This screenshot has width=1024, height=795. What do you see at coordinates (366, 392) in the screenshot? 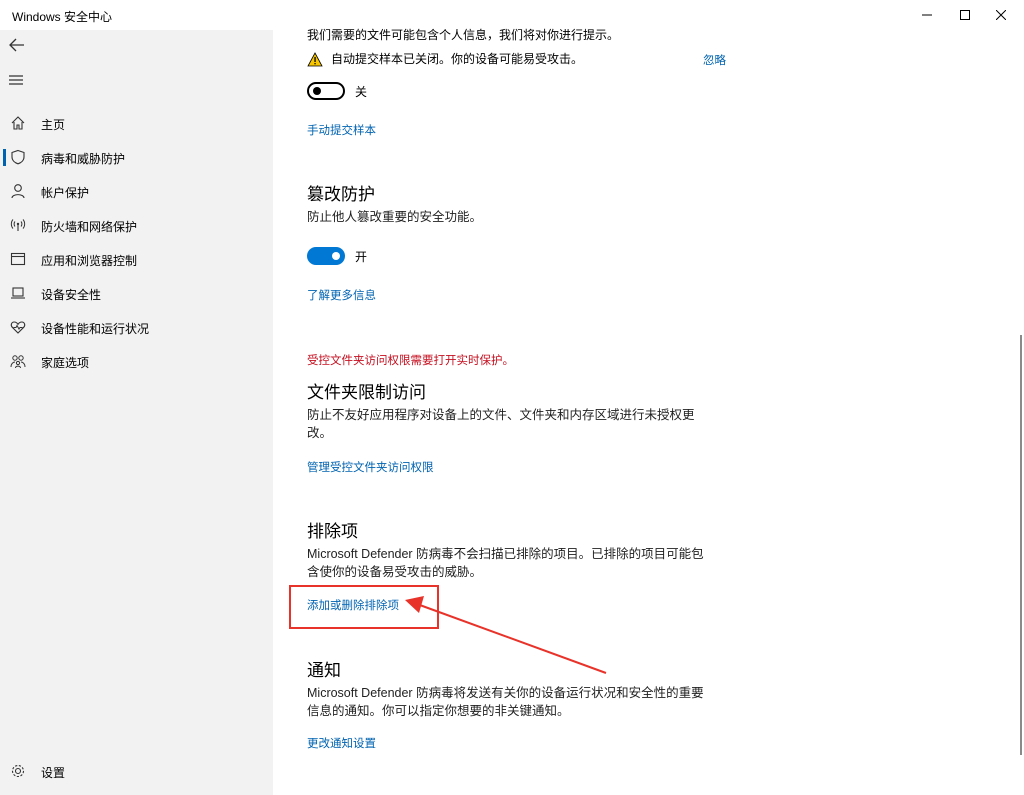
I see `folder-access-heading: 文件夹限制访问` at bounding box center [366, 392].